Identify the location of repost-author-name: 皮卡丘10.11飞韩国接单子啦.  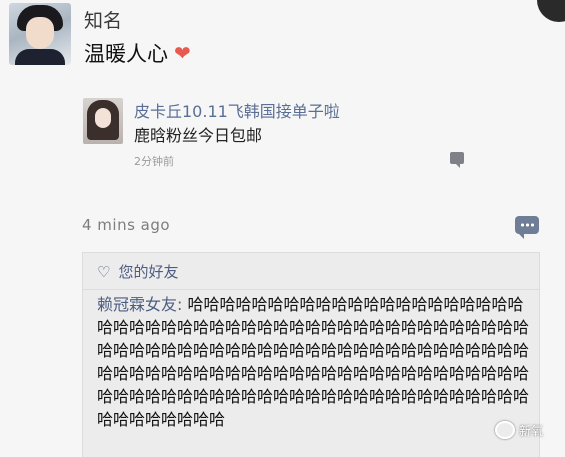
(237, 110).